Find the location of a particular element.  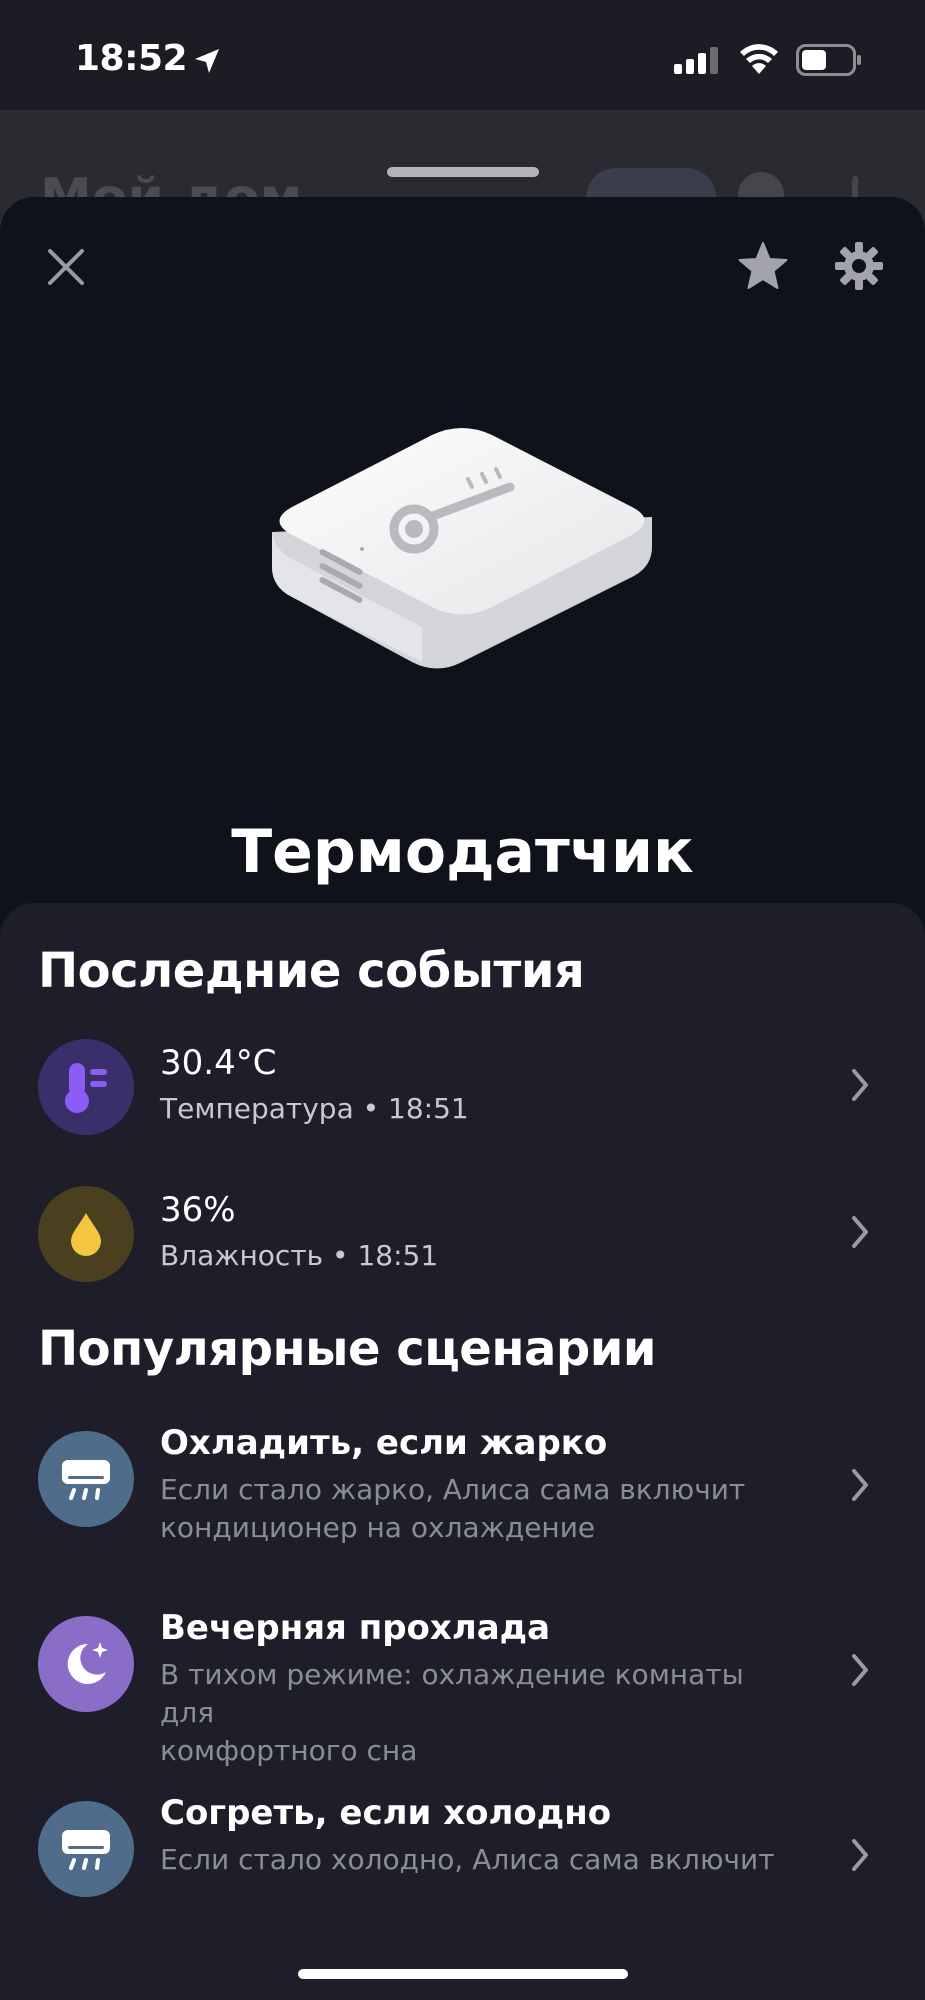

scenario-description: Если стало холодно, Алиса сама включит is located at coordinates (480, 1860).